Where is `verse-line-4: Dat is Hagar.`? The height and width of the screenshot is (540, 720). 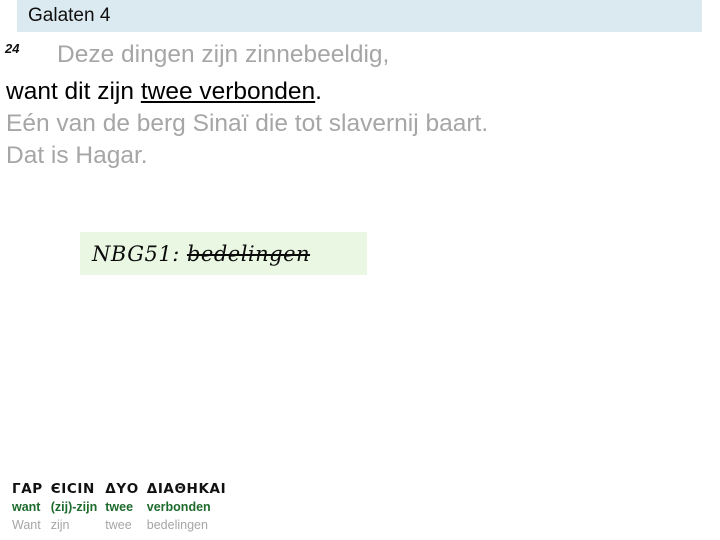 verse-line-4: Dat is Hagar. is located at coordinates (77, 155).